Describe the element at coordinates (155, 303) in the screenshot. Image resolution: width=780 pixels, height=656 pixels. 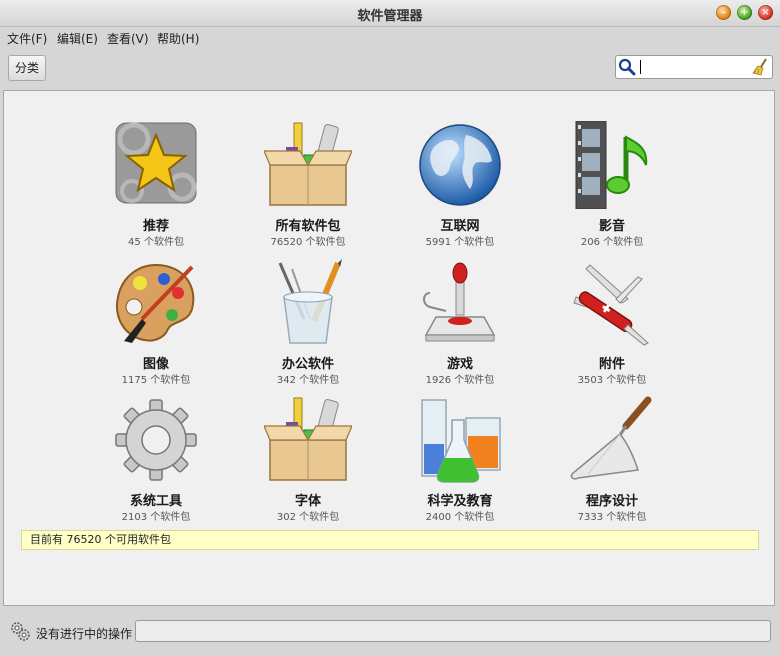
I see `paint-palette-icon` at that location.